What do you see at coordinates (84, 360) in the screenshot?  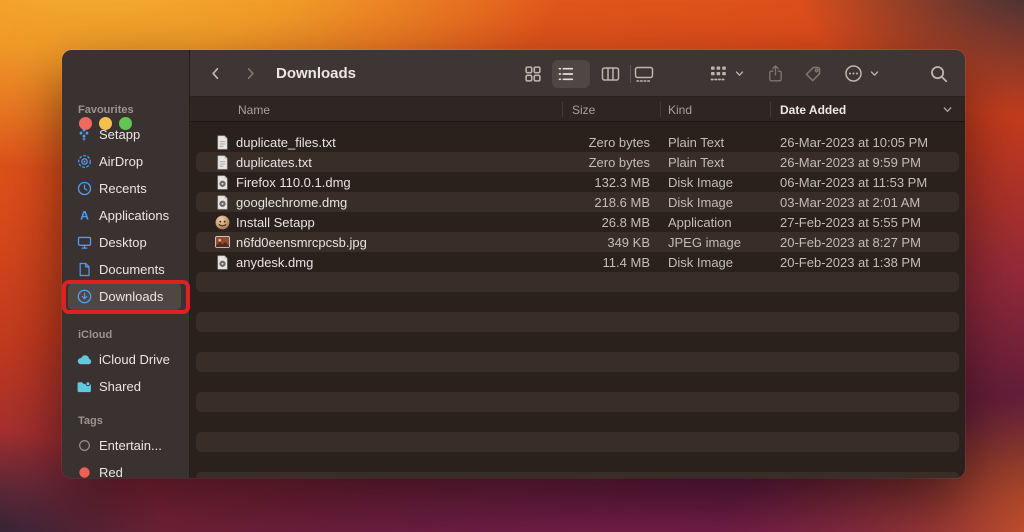 I see `icloud-drive-icon` at bounding box center [84, 360].